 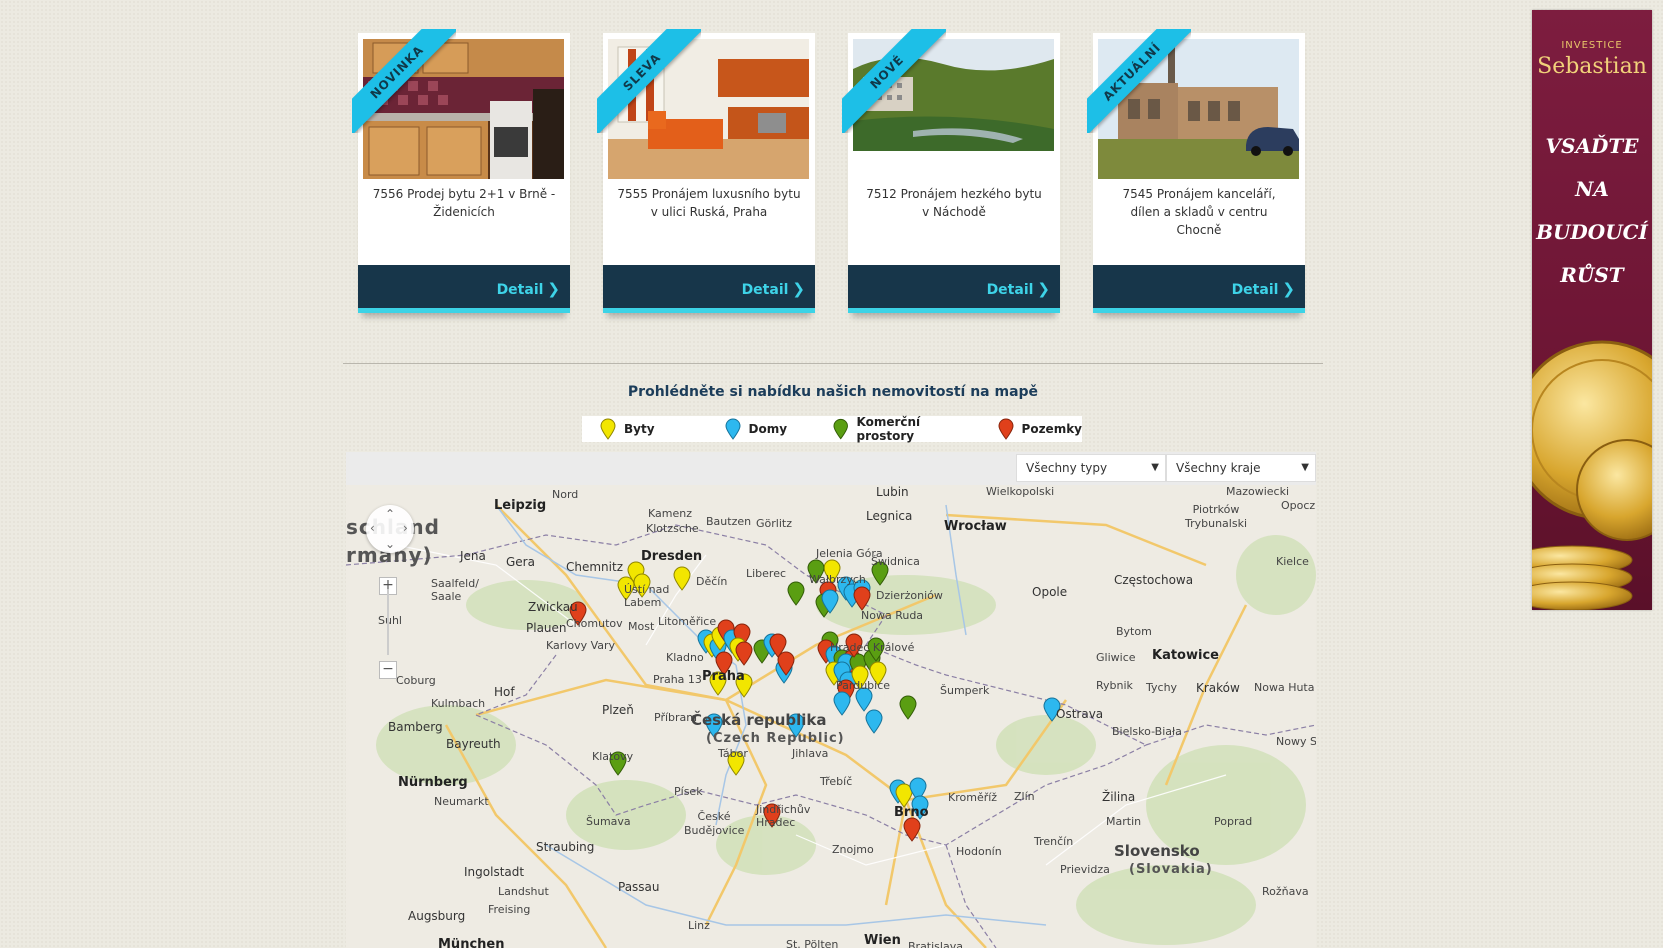 I want to click on map-city: Bytom, so click(x=1134, y=631).